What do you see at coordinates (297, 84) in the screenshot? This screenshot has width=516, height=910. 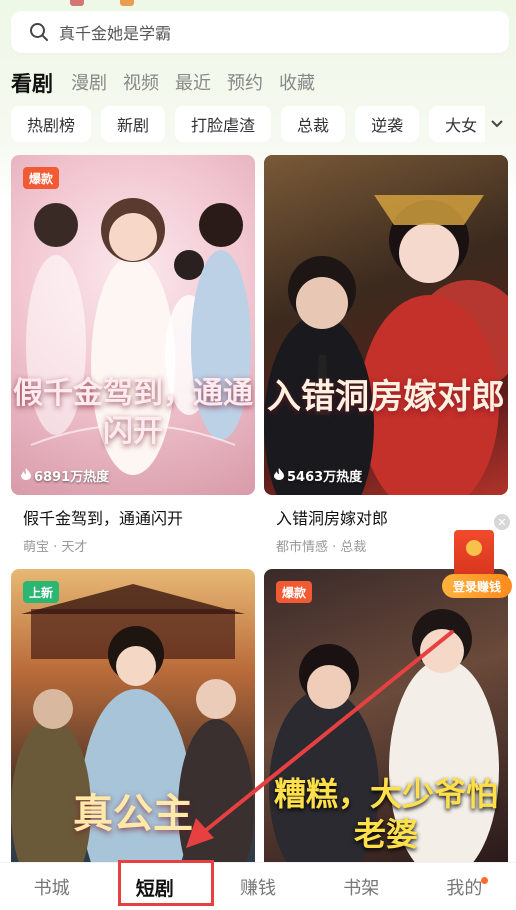 I see `tab-favorites: 收藏` at bounding box center [297, 84].